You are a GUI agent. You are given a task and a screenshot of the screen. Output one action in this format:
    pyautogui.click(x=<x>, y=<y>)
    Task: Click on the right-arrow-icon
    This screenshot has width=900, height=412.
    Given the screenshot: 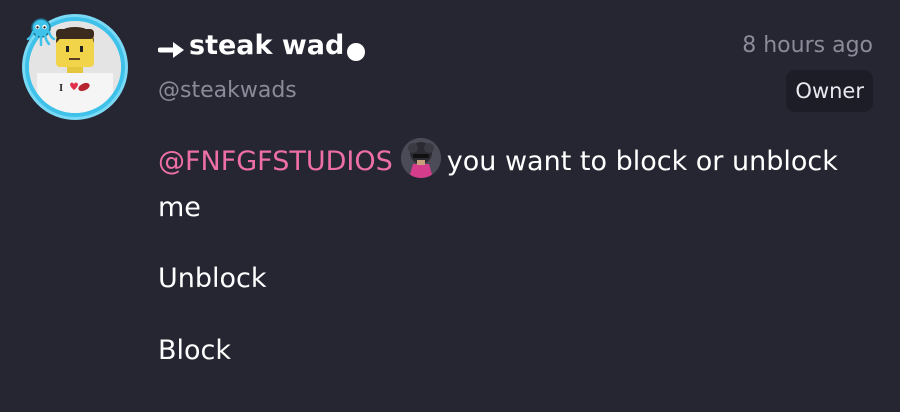 What is the action you would take?
    pyautogui.click(x=172, y=46)
    